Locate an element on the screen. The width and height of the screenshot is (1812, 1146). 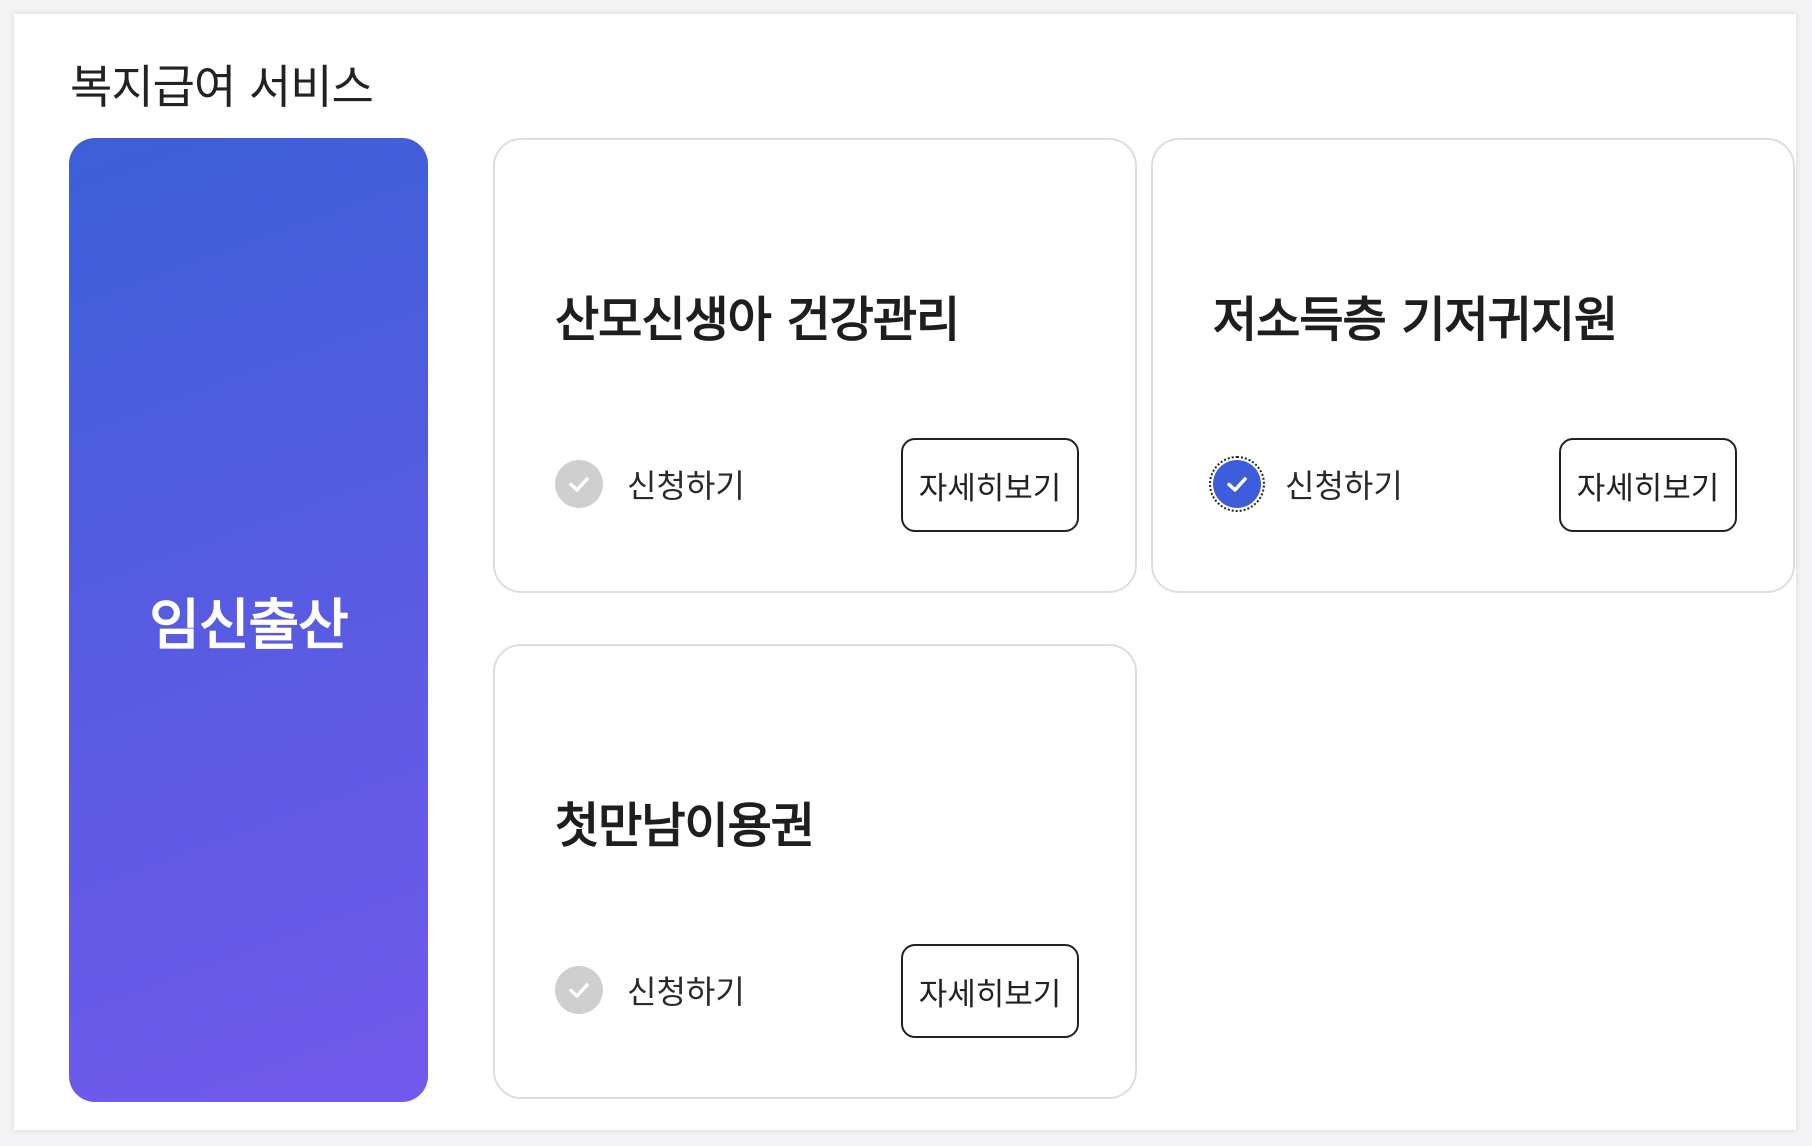
service-card: 저소득층 기저귀지원 신청하기 자세히보기 is located at coordinates (1473, 365).